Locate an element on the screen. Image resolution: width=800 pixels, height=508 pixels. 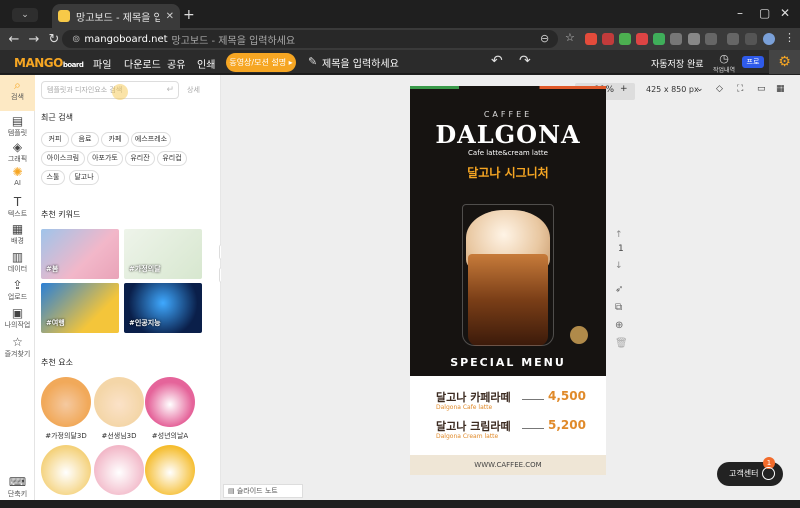
forward-icon: → is located at coordinates (34, 39).